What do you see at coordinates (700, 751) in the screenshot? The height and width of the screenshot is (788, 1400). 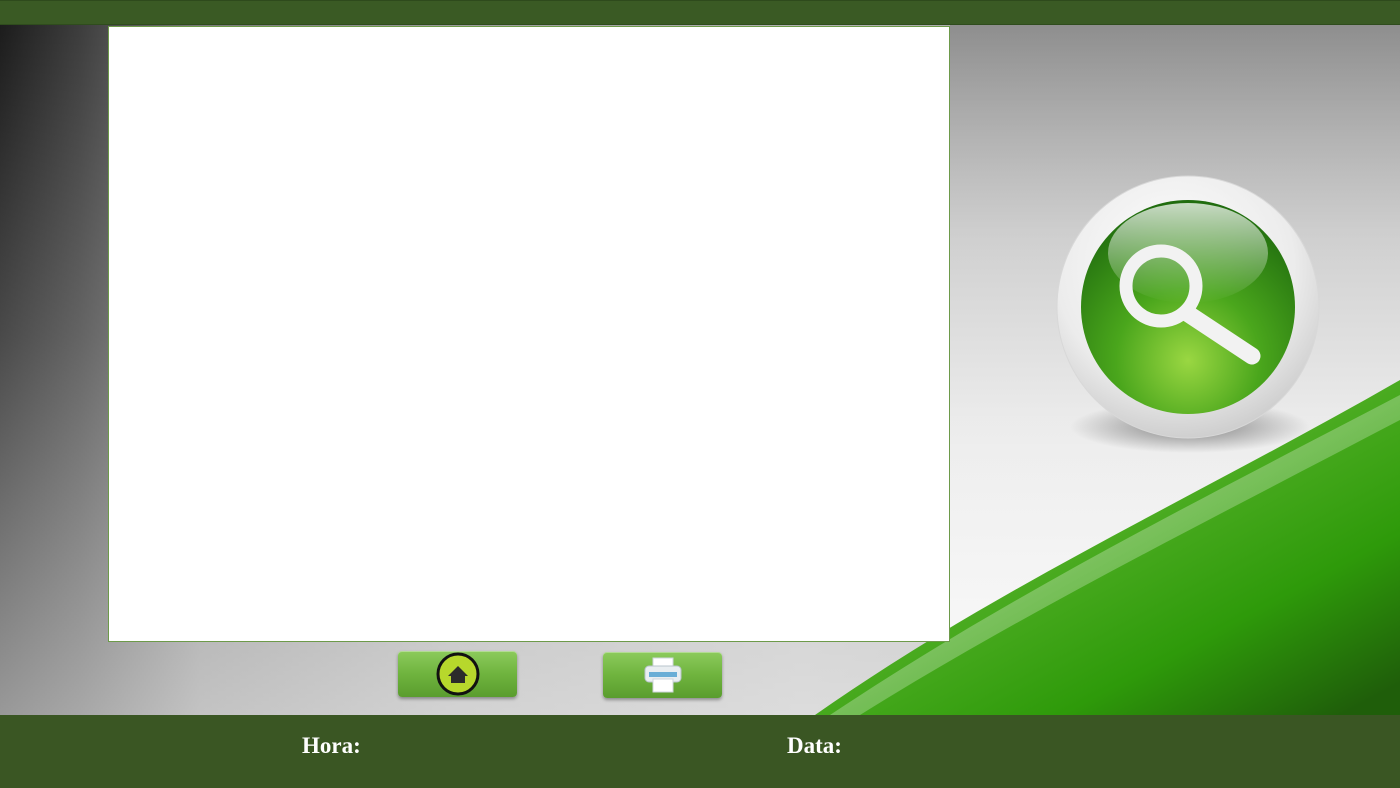 I see `footer-bar: Hora: Data:` at bounding box center [700, 751].